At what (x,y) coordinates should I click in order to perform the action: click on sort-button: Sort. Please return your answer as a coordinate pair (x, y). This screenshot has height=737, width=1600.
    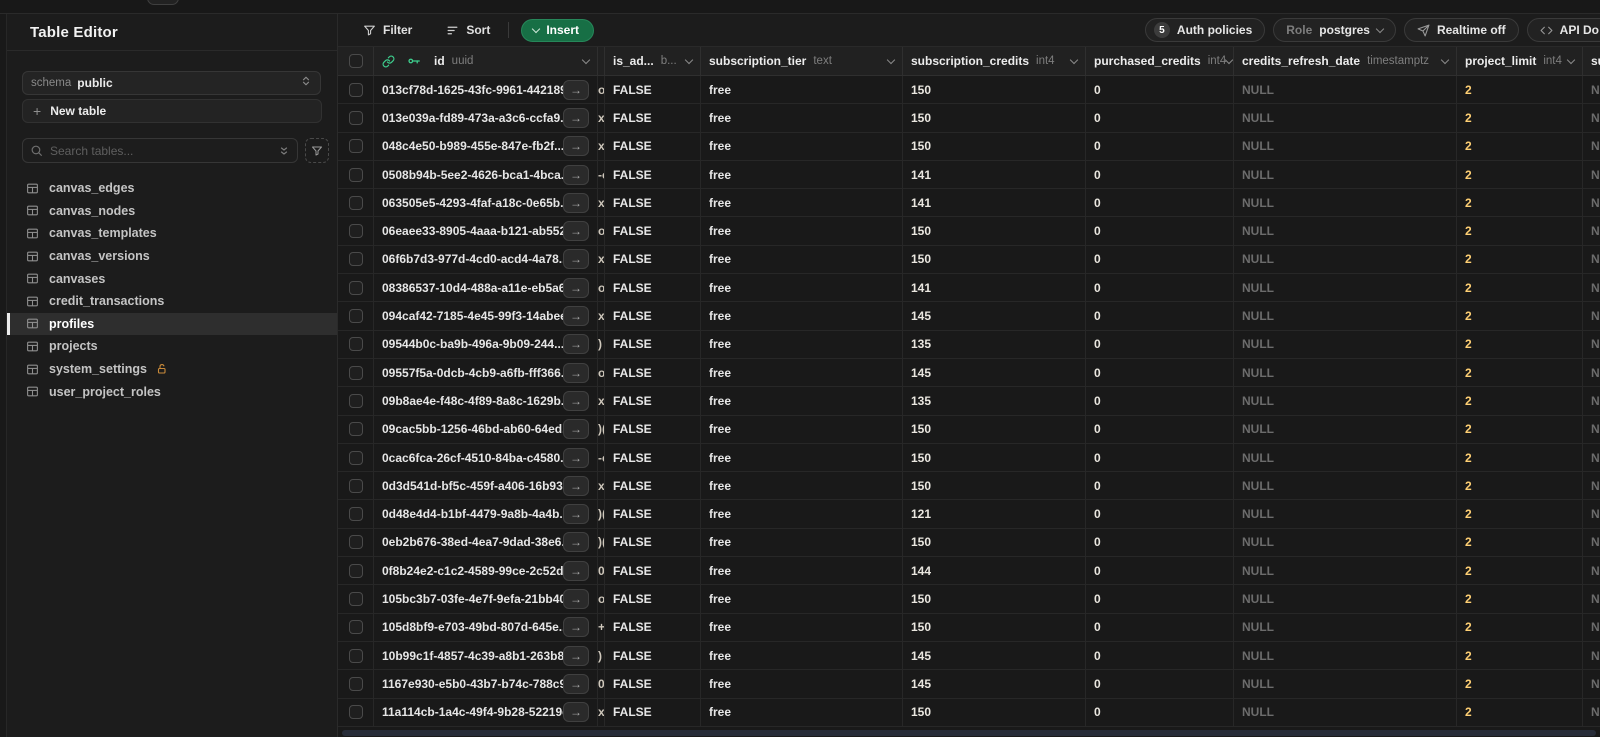
    Looking at the image, I should click on (468, 30).